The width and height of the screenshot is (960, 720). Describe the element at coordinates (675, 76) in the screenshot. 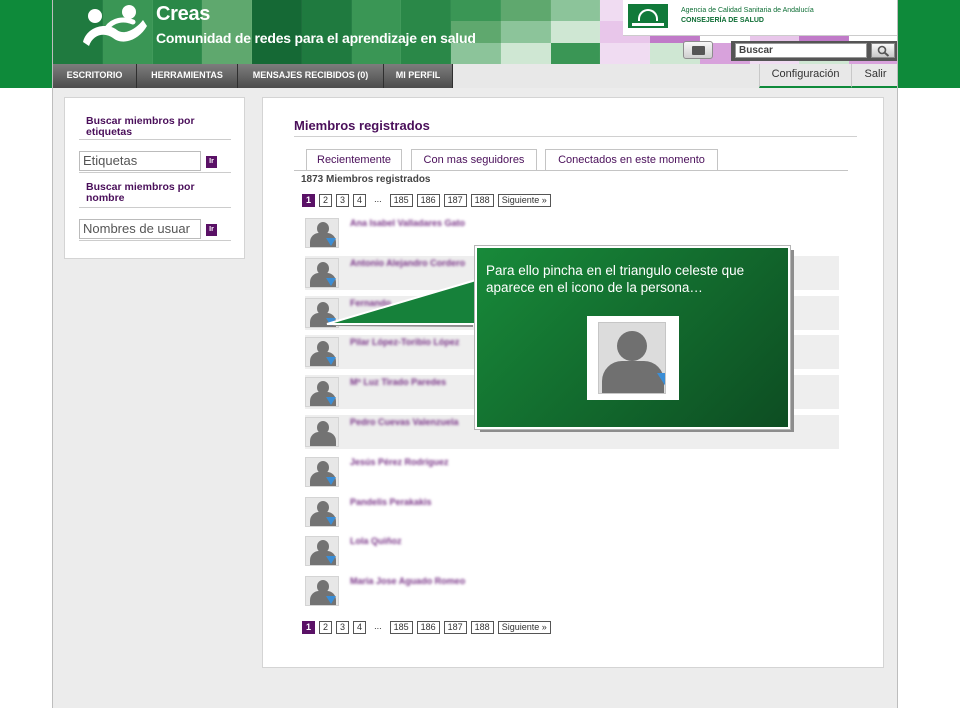

I see `nav-right-area: Configuración Salir` at that location.